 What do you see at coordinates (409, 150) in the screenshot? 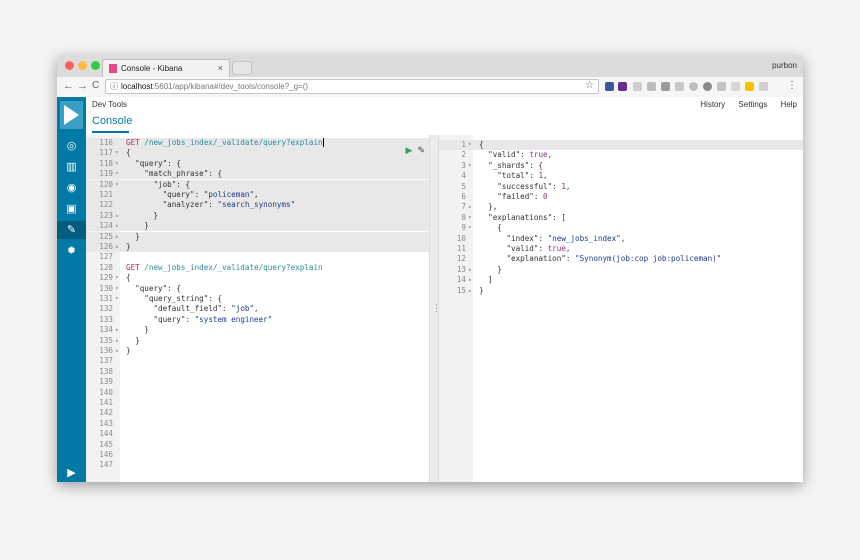
I see `send-request-icon: ▶` at bounding box center [409, 150].